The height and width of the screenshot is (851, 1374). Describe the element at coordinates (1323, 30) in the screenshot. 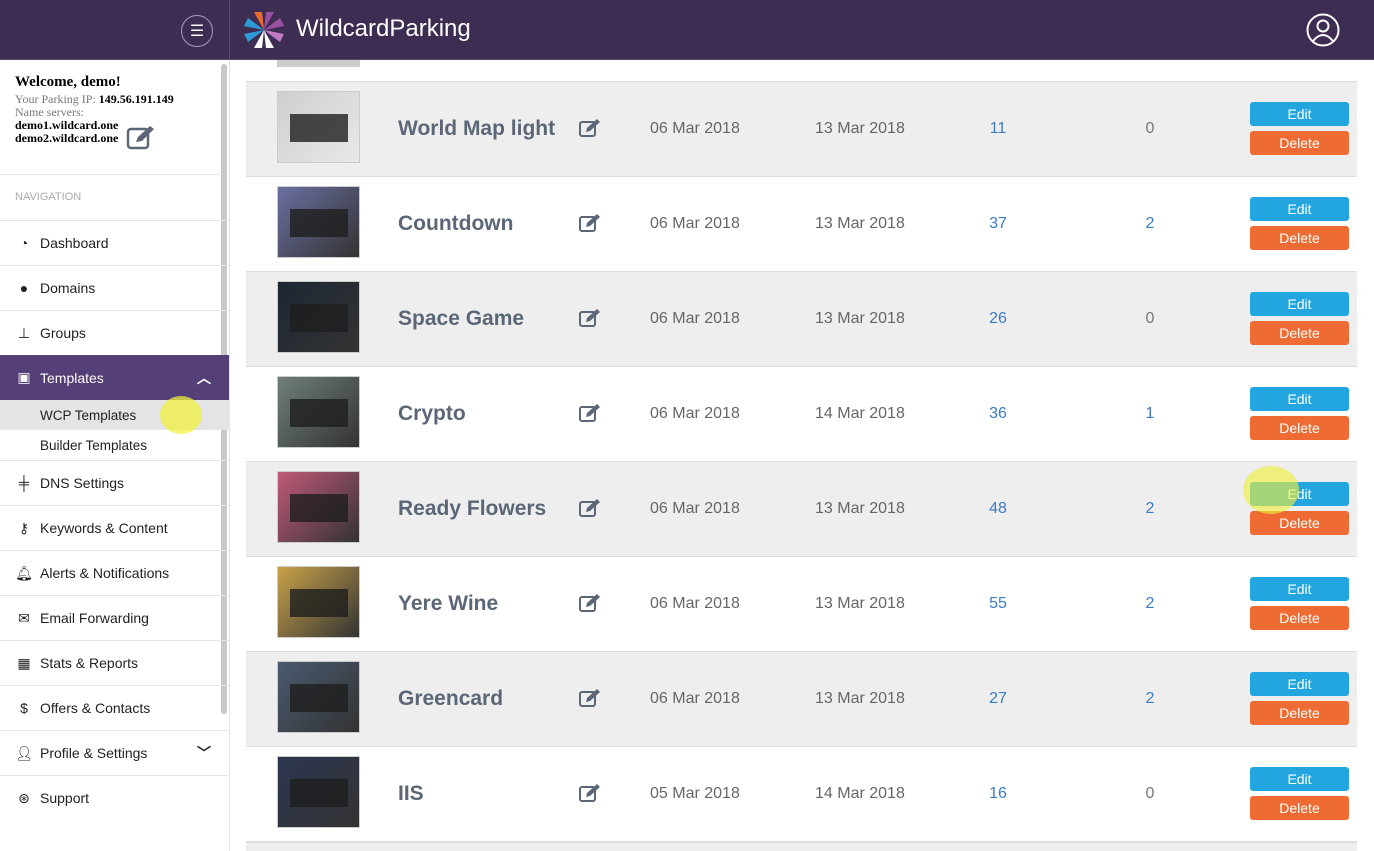

I see `user-circle-icon` at that location.